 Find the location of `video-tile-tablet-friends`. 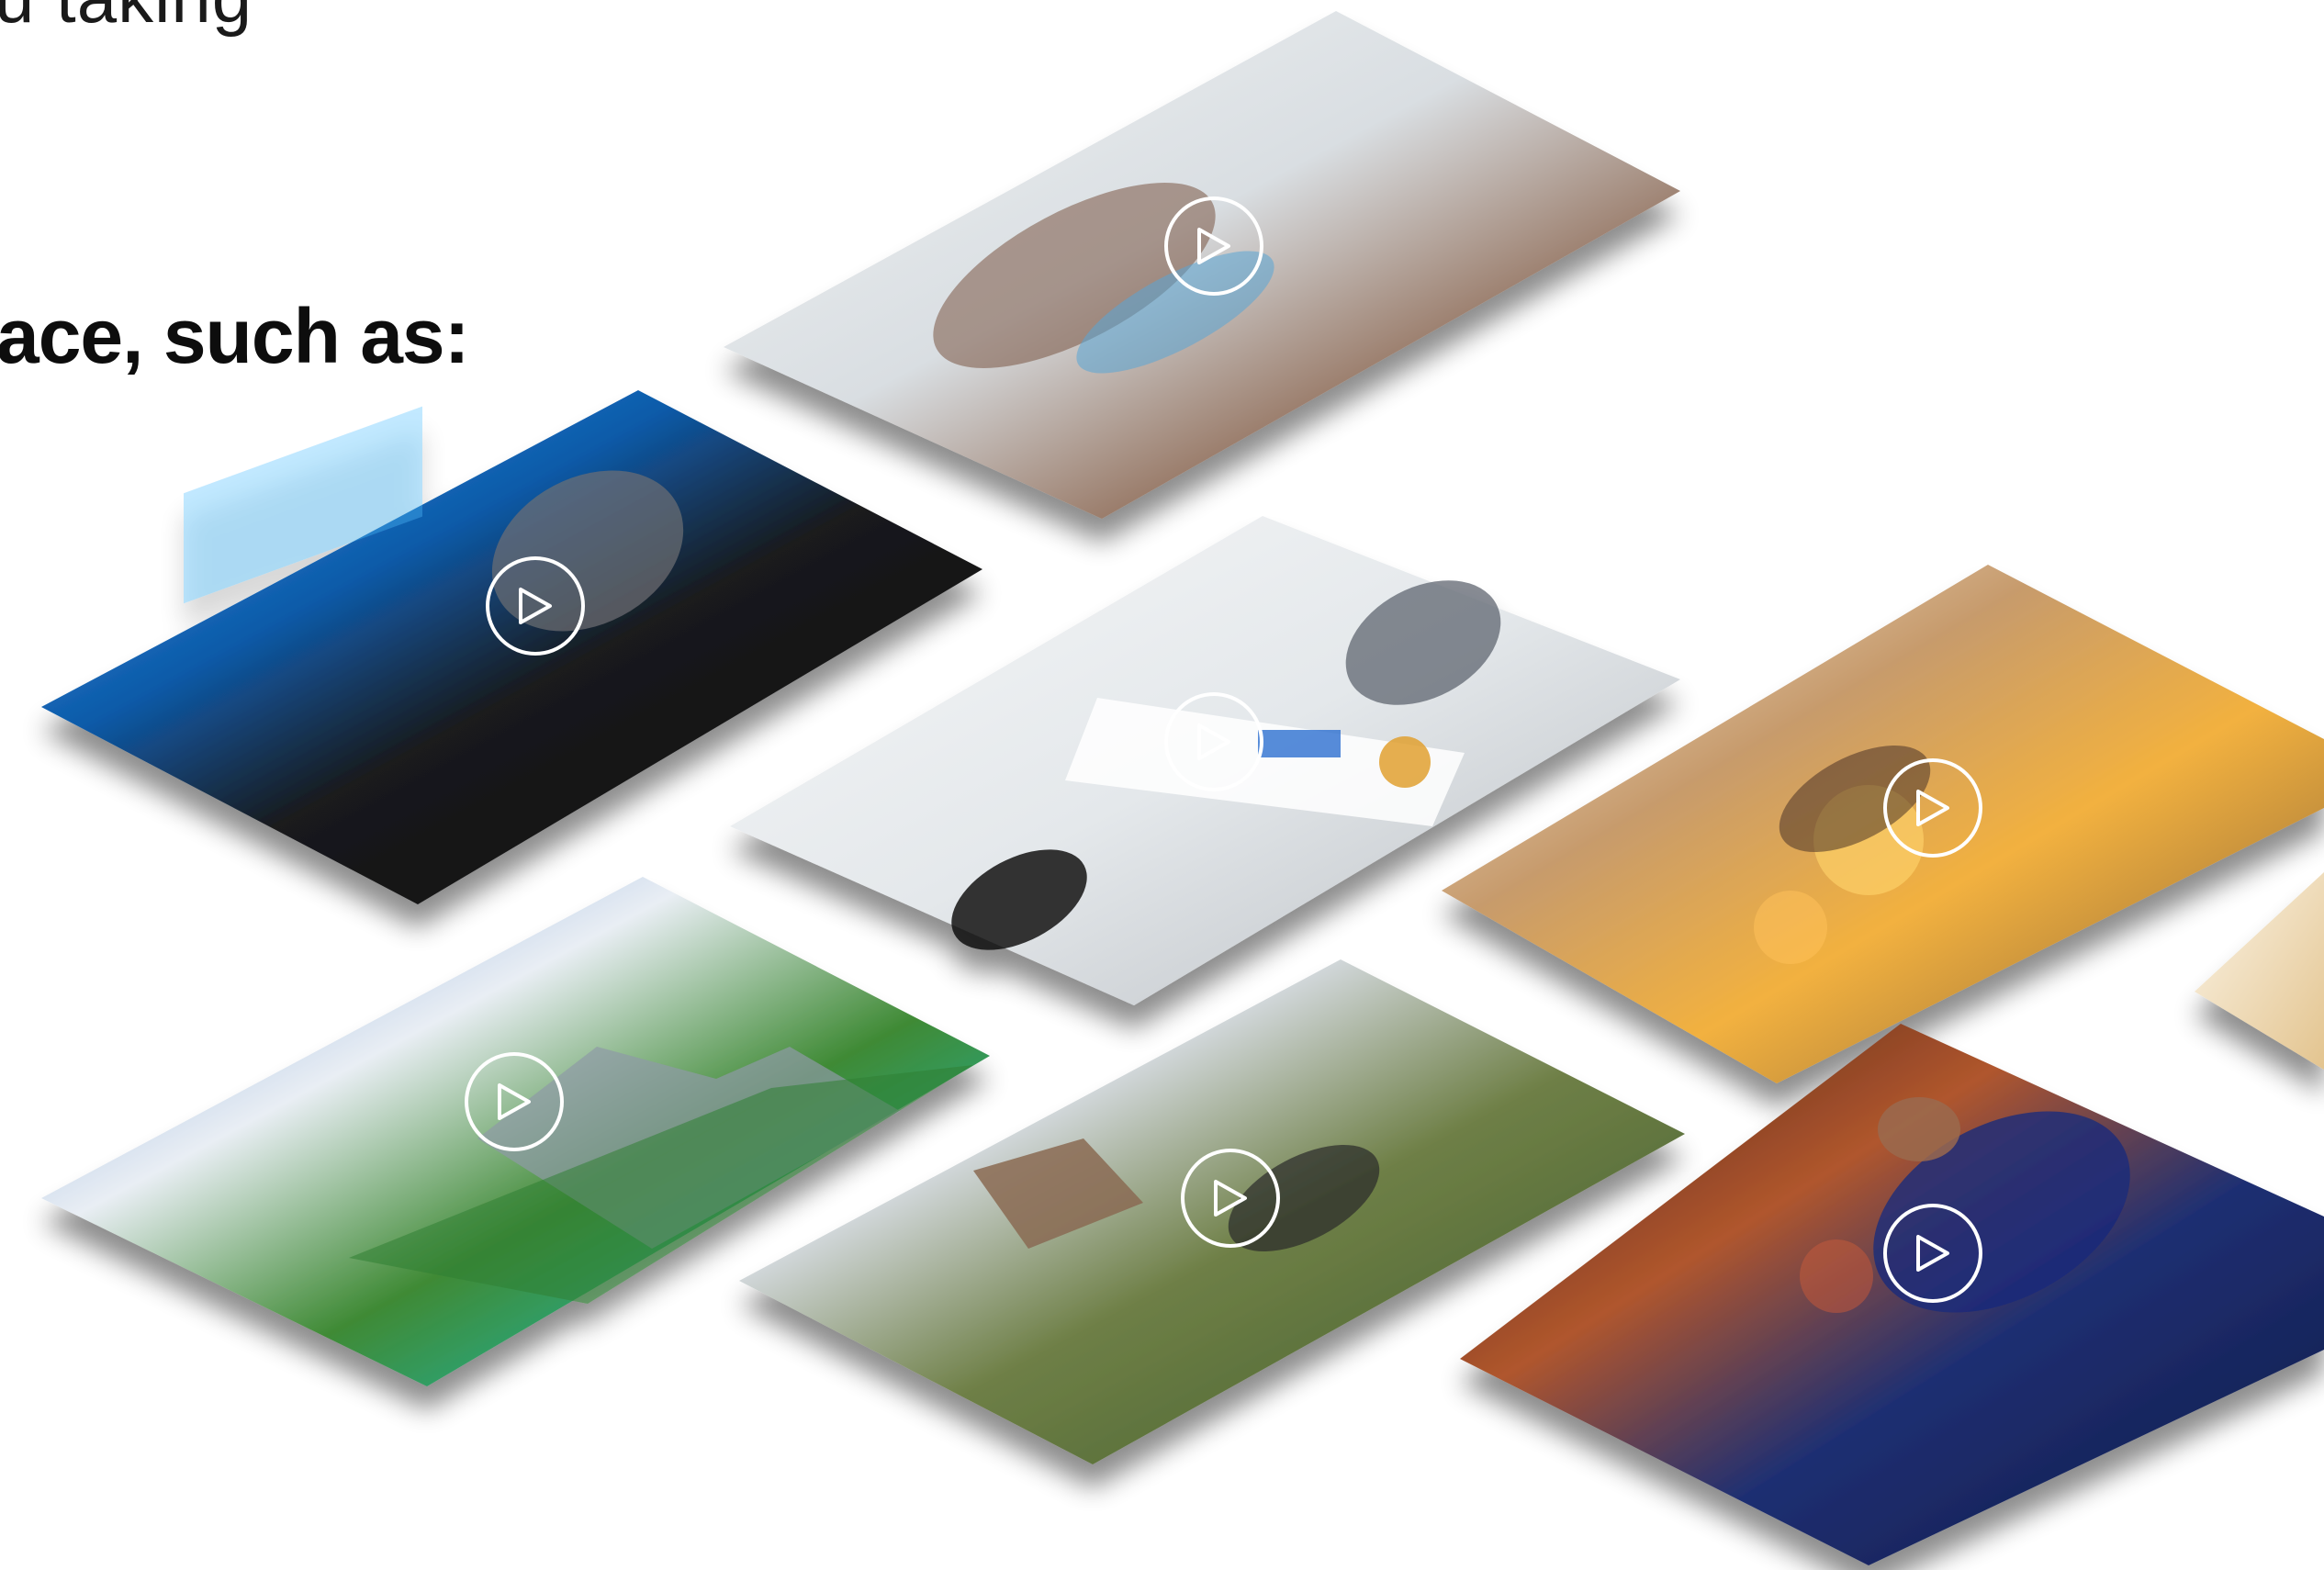

video-tile-tablet-friends is located at coordinates (1202, 265).